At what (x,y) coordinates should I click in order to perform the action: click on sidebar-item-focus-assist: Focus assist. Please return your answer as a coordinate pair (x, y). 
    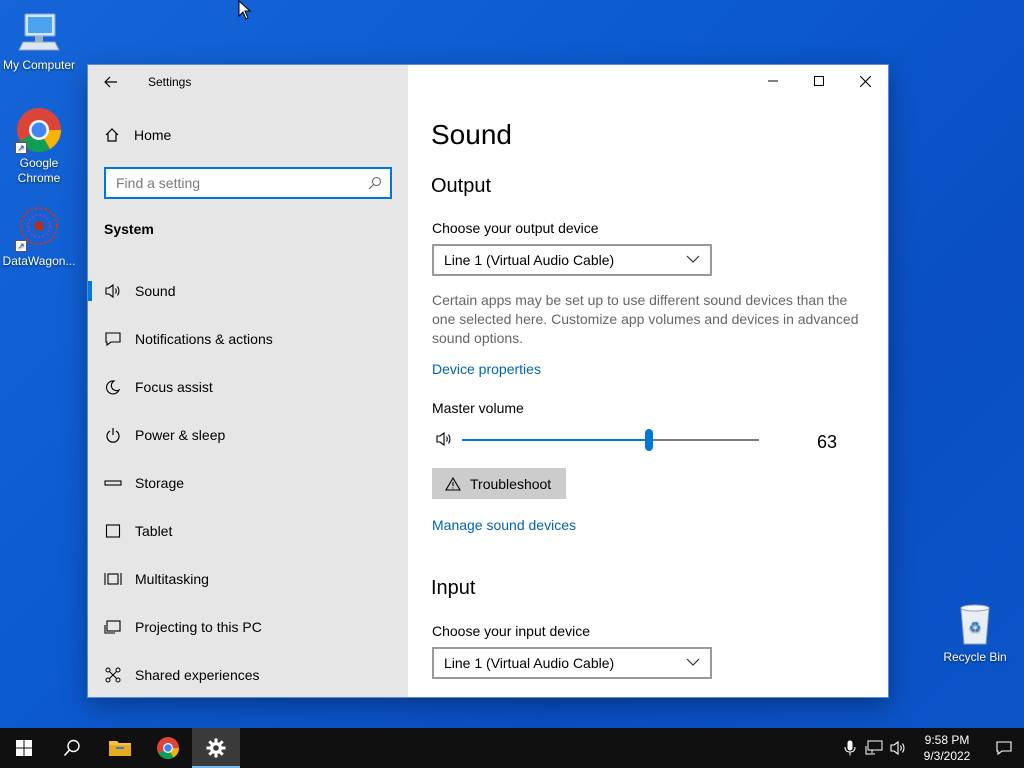
    Looking at the image, I should click on (248, 387).